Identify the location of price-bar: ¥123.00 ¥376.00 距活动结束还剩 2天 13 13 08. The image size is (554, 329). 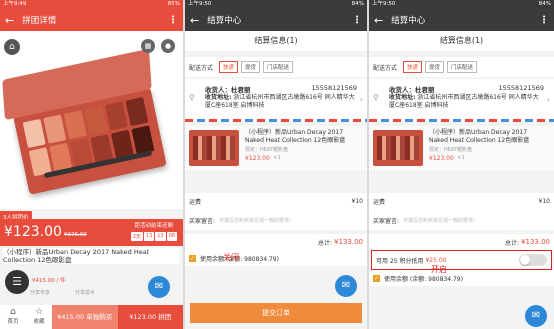
(91, 232).